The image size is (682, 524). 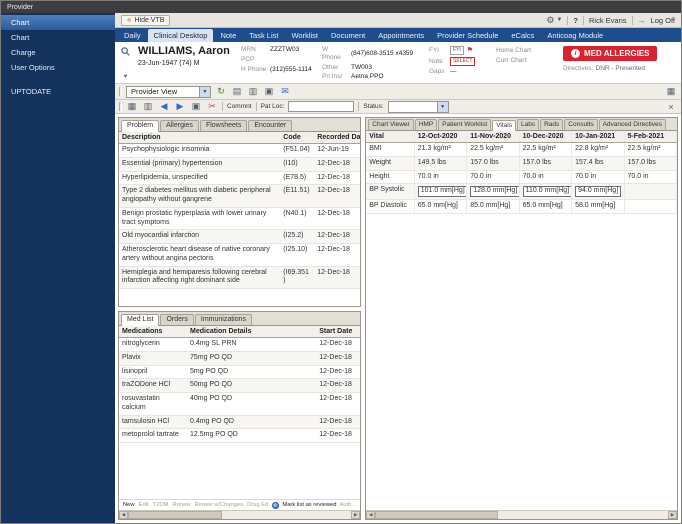 I want to click on action-drug-ed: Drug Ed, so click(x=257, y=505).